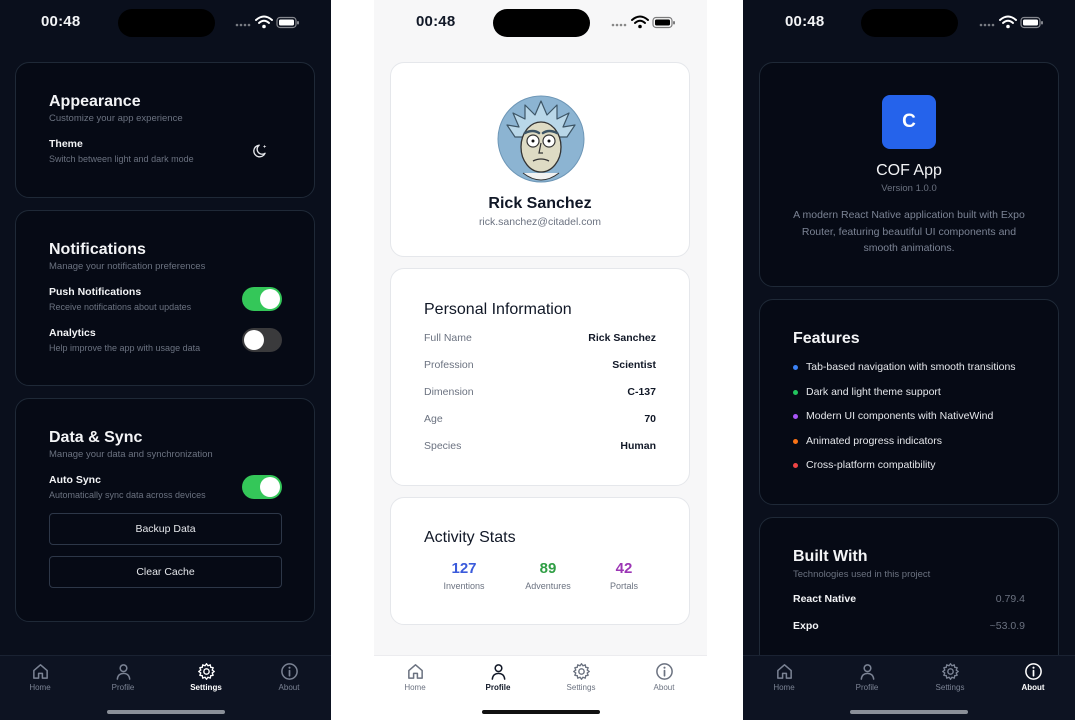 This screenshot has width=1075, height=720. Describe the element at coordinates (120, 307) in the screenshot. I see `push-notifications-subtitle: Receive notifications about updates` at that location.